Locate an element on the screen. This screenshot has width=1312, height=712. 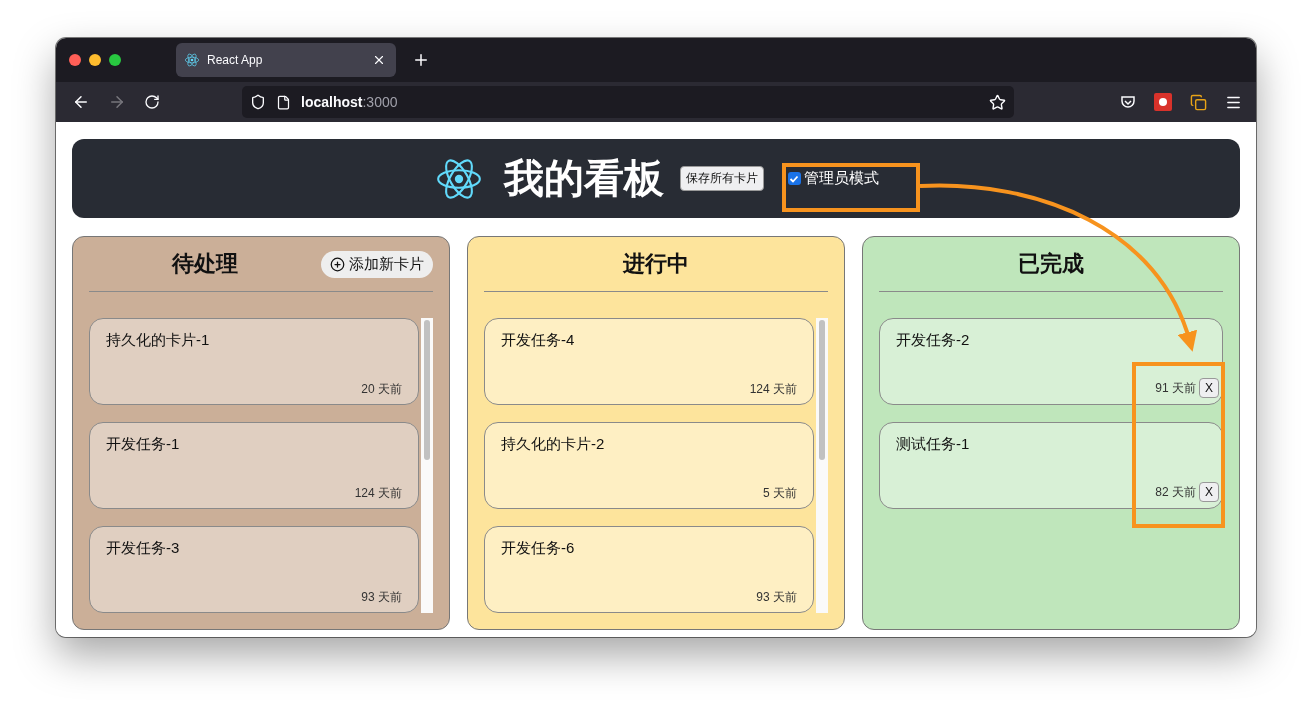
card-age: 91 天前 is located at coordinates (1175, 388).